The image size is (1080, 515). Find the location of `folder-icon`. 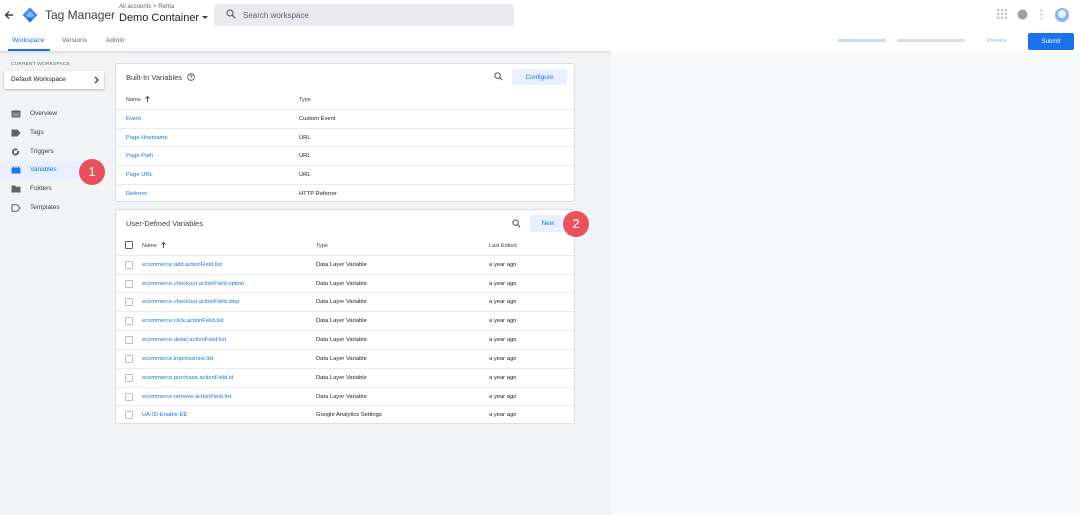

folder-icon is located at coordinates (16, 189).